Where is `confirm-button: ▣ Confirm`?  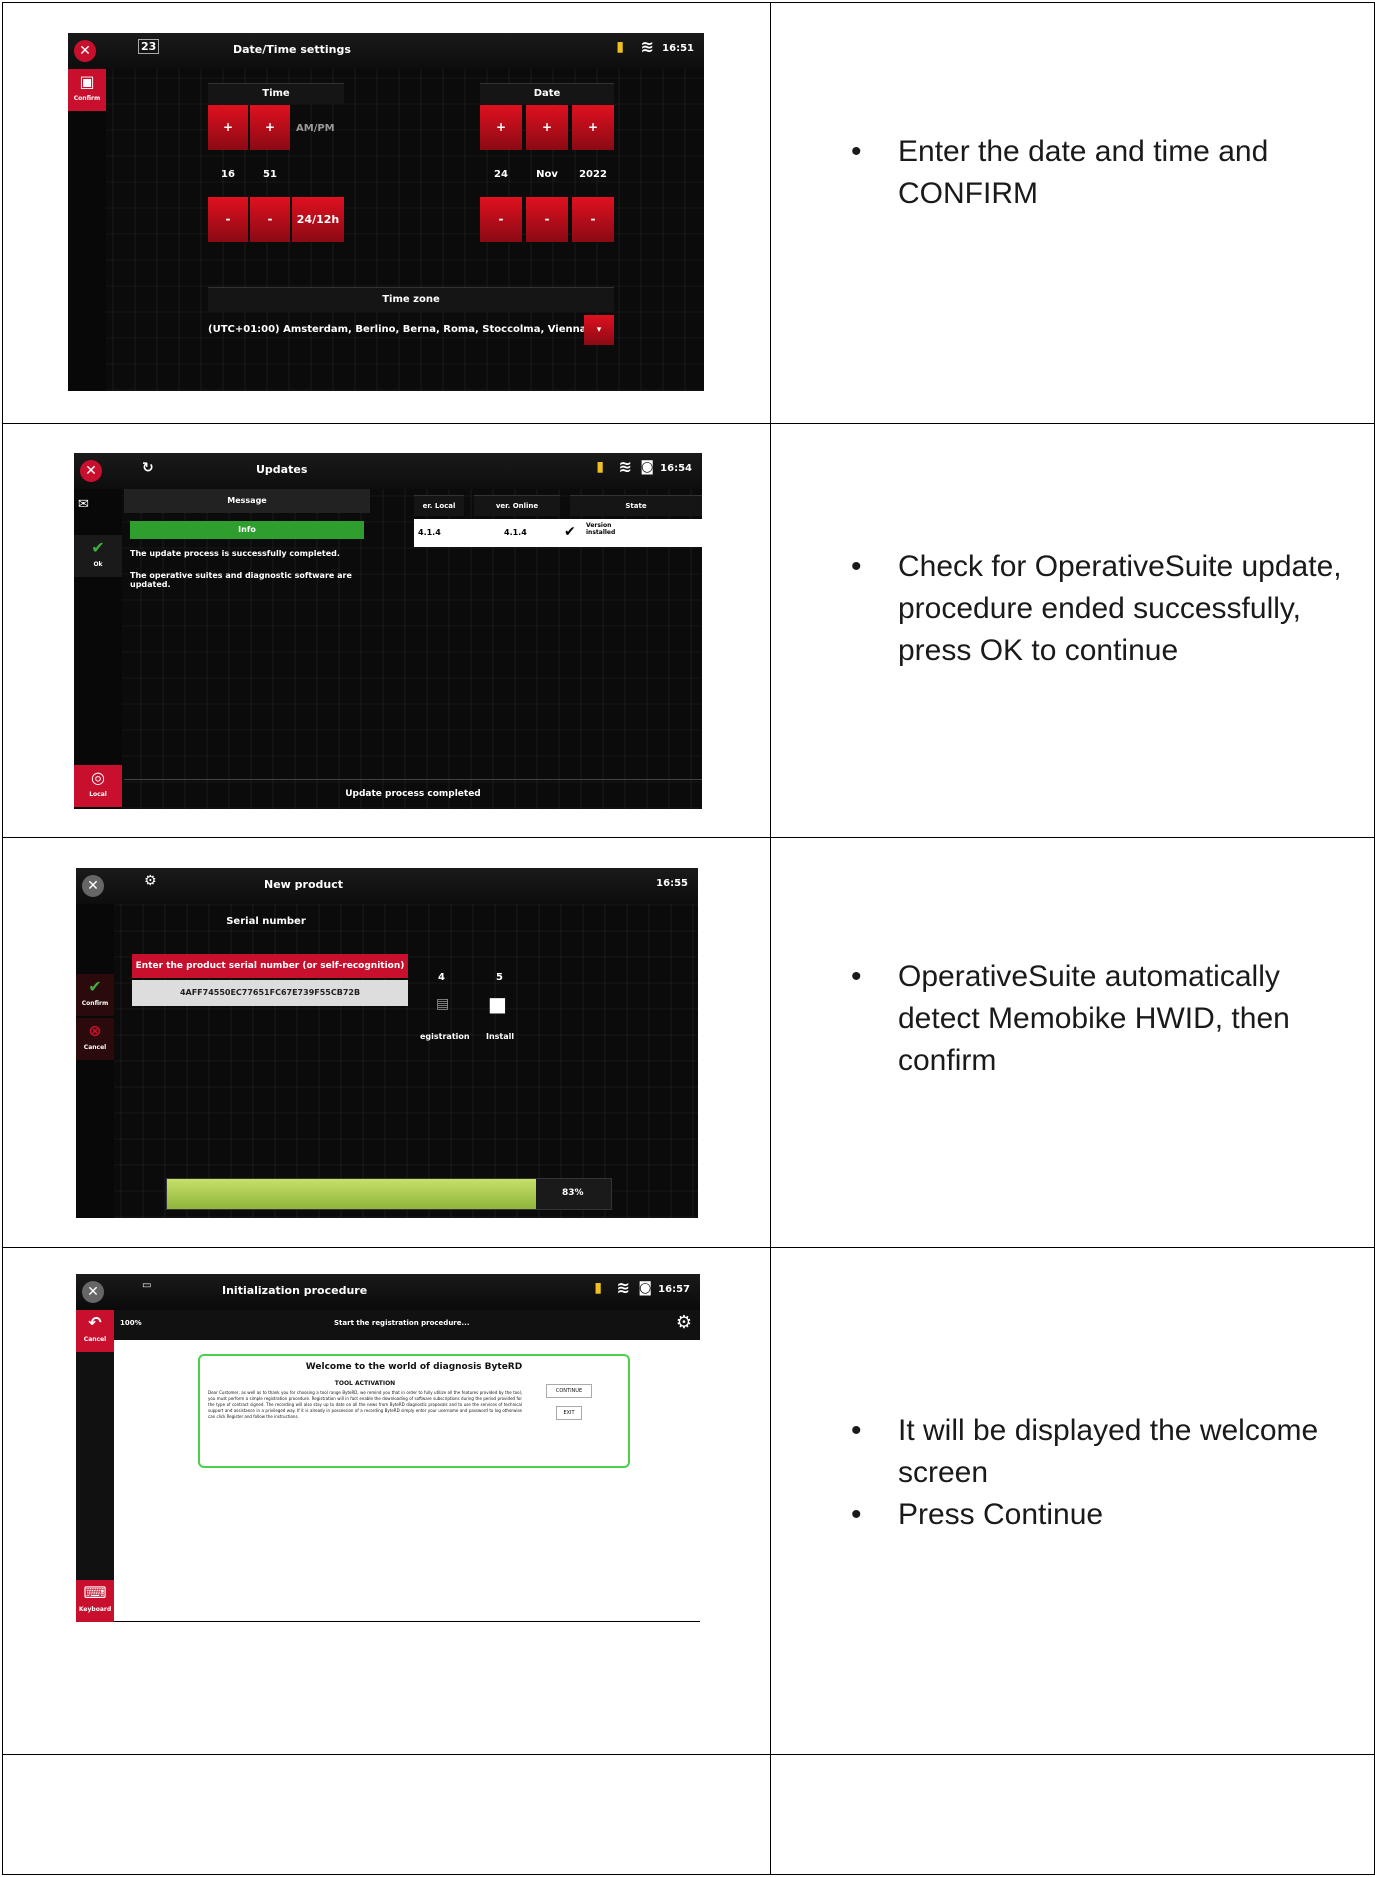
confirm-button: ▣ Confirm is located at coordinates (87, 90).